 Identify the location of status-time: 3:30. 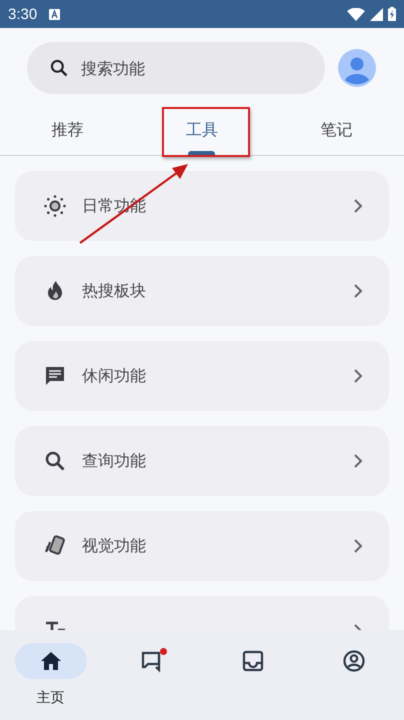
(23, 14).